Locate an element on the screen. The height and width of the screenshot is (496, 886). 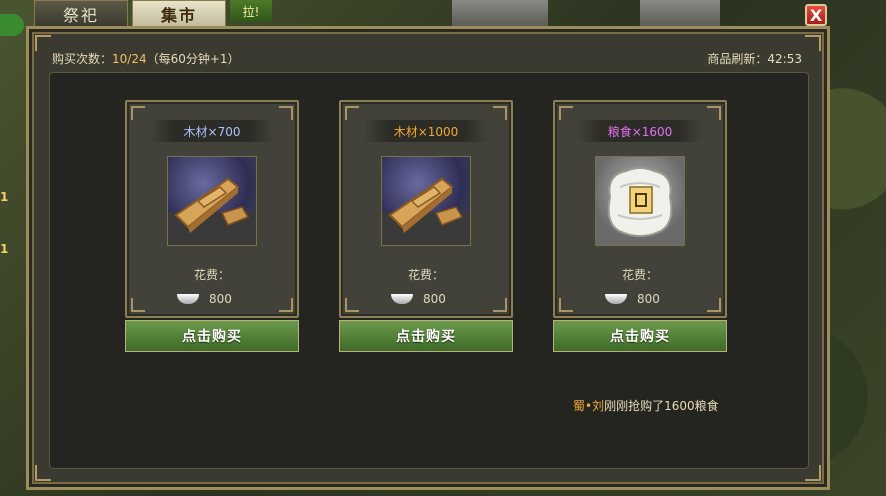
item-card: 木材×700 花费： 800 is located at coordinates (212, 209).